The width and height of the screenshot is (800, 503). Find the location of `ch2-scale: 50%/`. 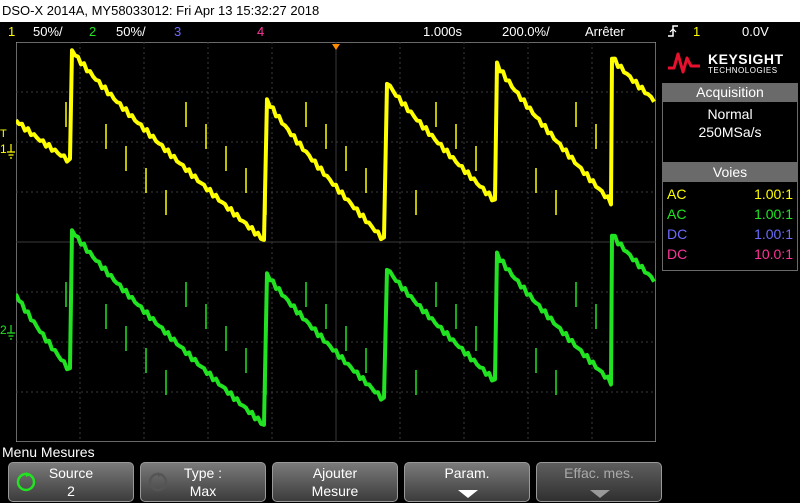

ch2-scale: 50%/ is located at coordinates (131, 31).